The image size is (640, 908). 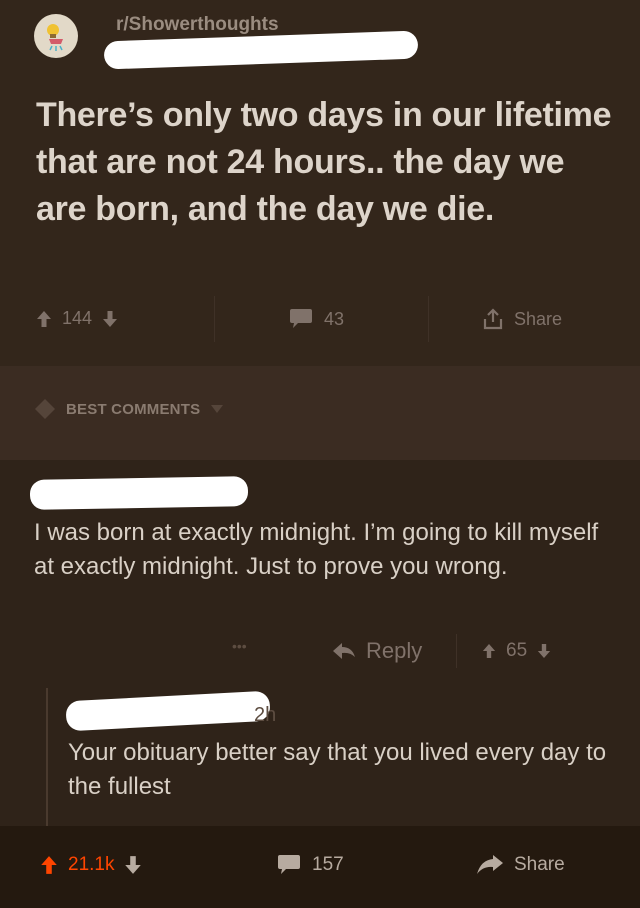 I want to click on comment-sort-bar: BEST COMMENTS, so click(x=320, y=413).